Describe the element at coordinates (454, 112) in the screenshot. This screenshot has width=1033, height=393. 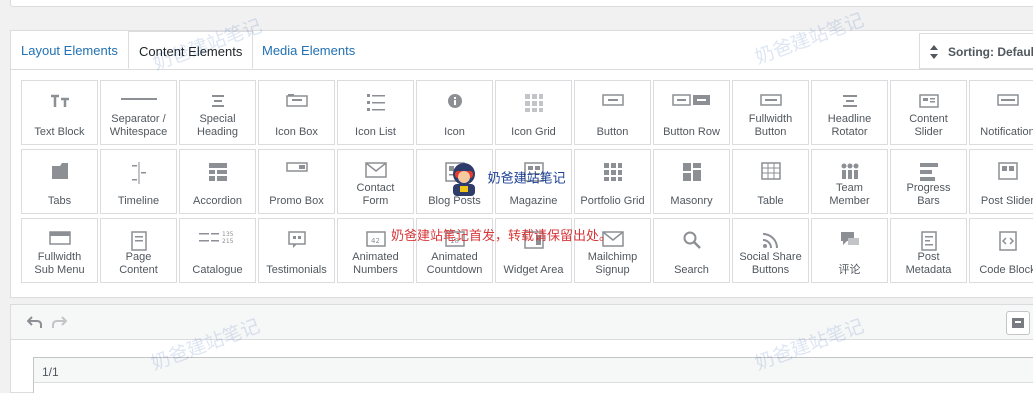
I see `element-tile: Icon` at that location.